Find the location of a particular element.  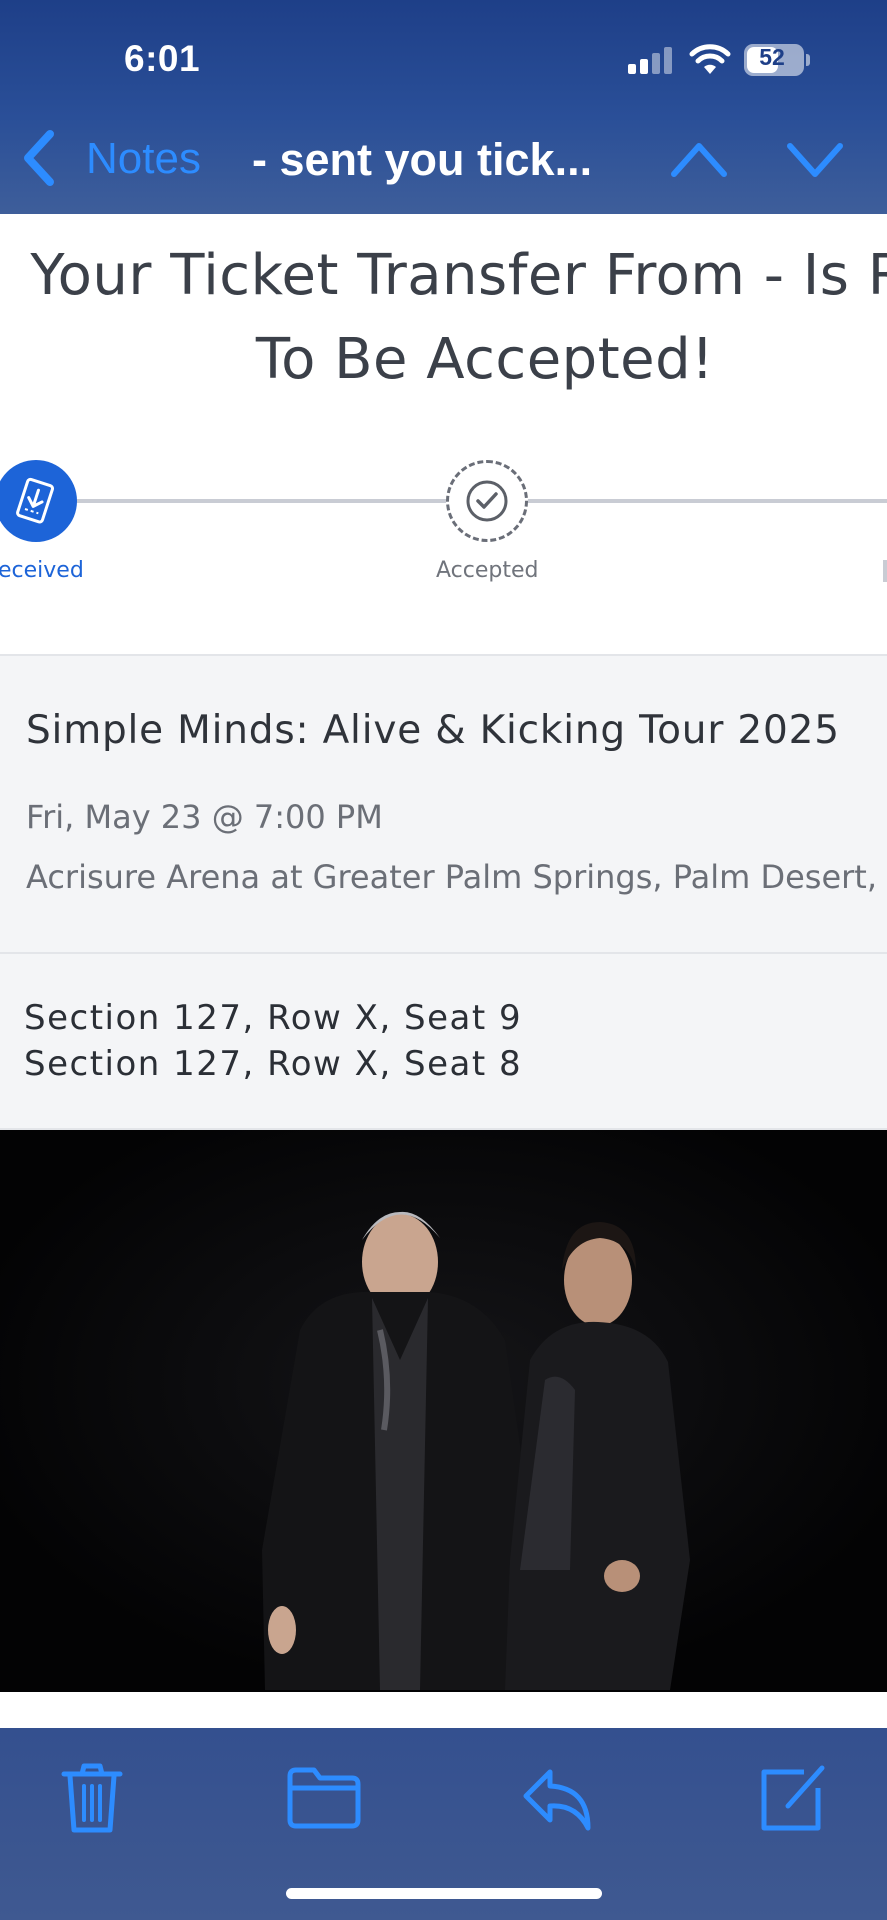

battery-level: 52 is located at coordinates (772, 57).